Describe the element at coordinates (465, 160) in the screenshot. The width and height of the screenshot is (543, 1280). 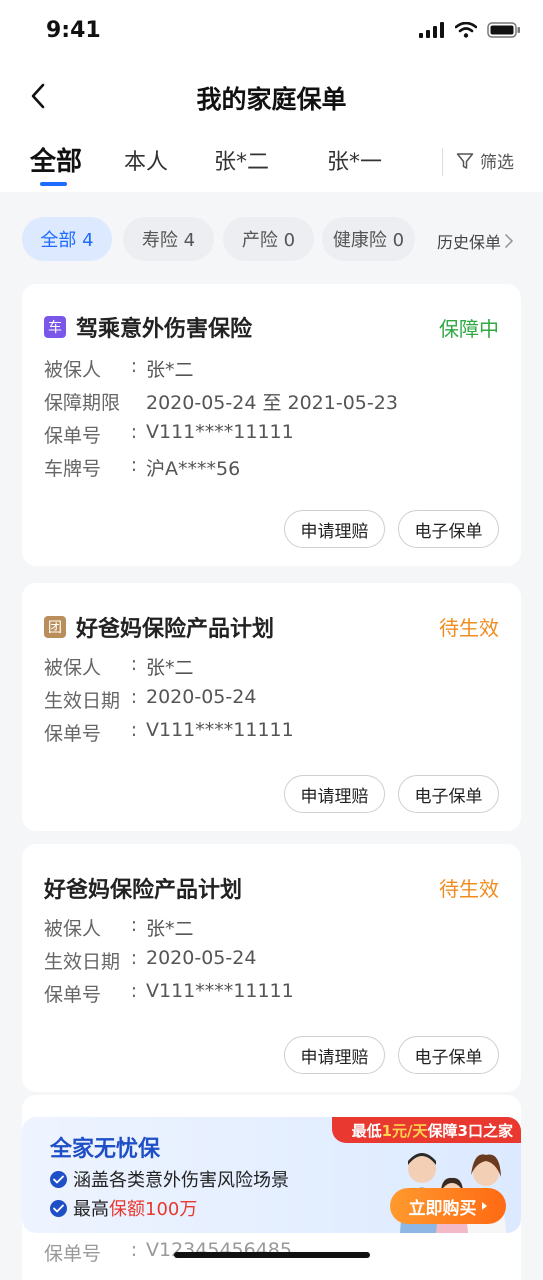
I see `filter-icon` at that location.